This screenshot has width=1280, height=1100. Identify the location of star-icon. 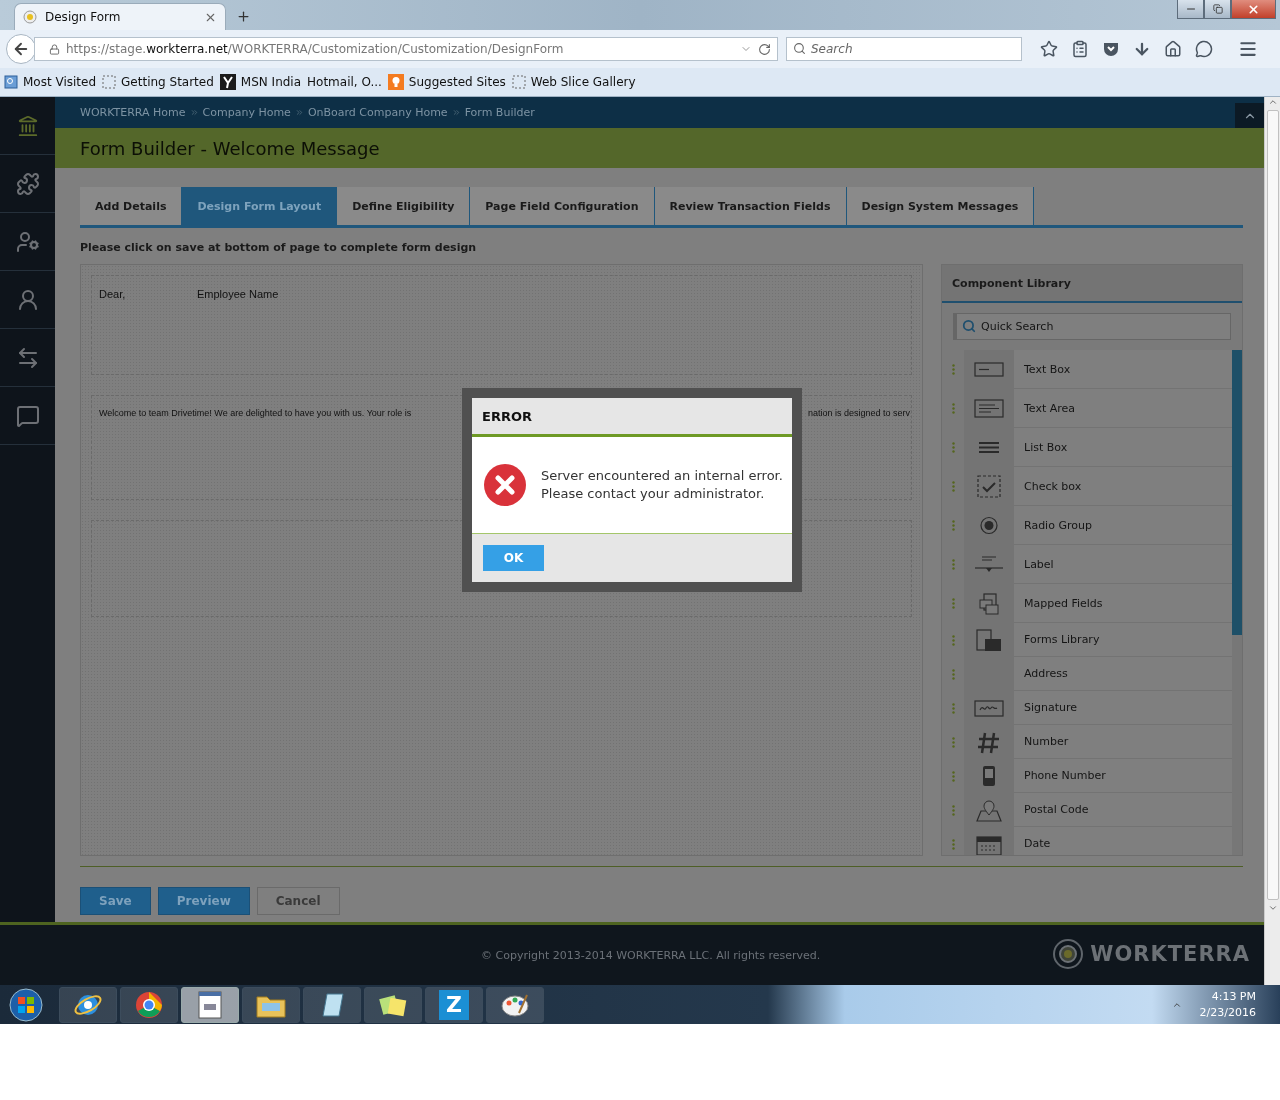
(1049, 49).